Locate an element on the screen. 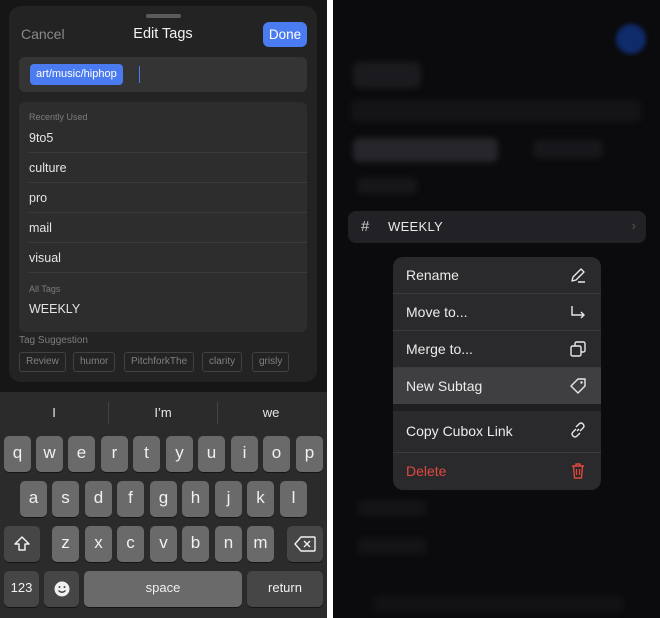 The height and width of the screenshot is (618, 660). prediction-1: I is located at coordinates (54, 412).